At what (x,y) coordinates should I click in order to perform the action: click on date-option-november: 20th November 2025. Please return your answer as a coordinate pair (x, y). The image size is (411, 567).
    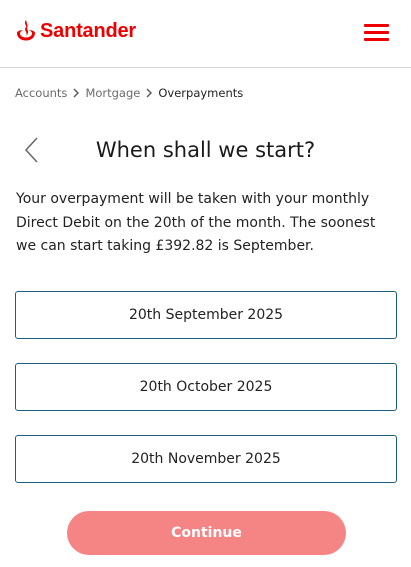
    Looking at the image, I should click on (206, 459).